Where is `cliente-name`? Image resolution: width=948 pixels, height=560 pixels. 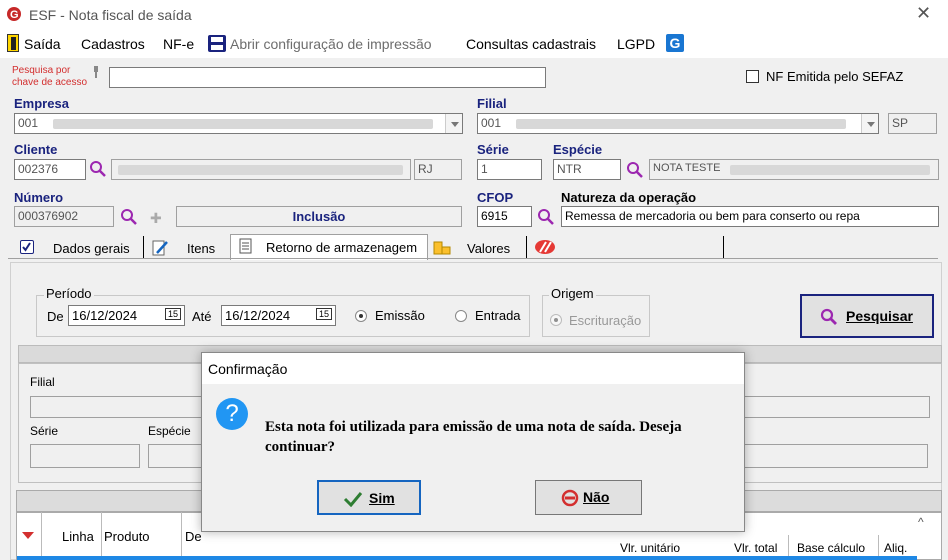
cliente-name is located at coordinates (261, 169).